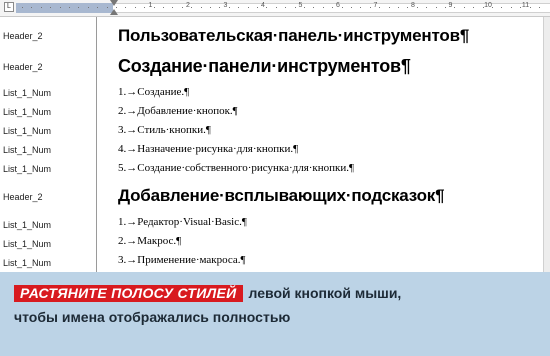 Image resolution: width=550 pixels, height=356 pixels. Describe the element at coordinates (413, 5) in the screenshot. I see `ruler-number: 8` at that location.